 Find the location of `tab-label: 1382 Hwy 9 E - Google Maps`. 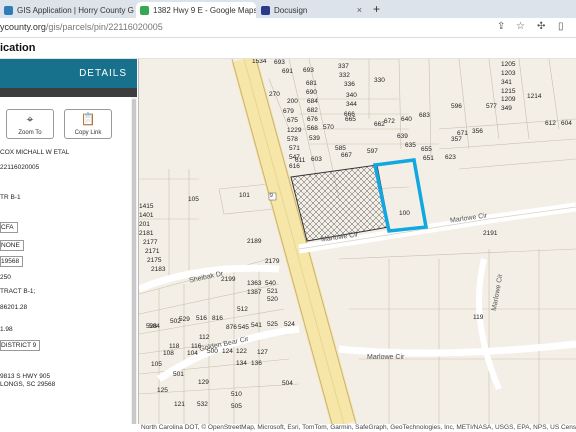

tab-label: 1382 Hwy 9 E - Google Maps is located at coordinates (204, 10).